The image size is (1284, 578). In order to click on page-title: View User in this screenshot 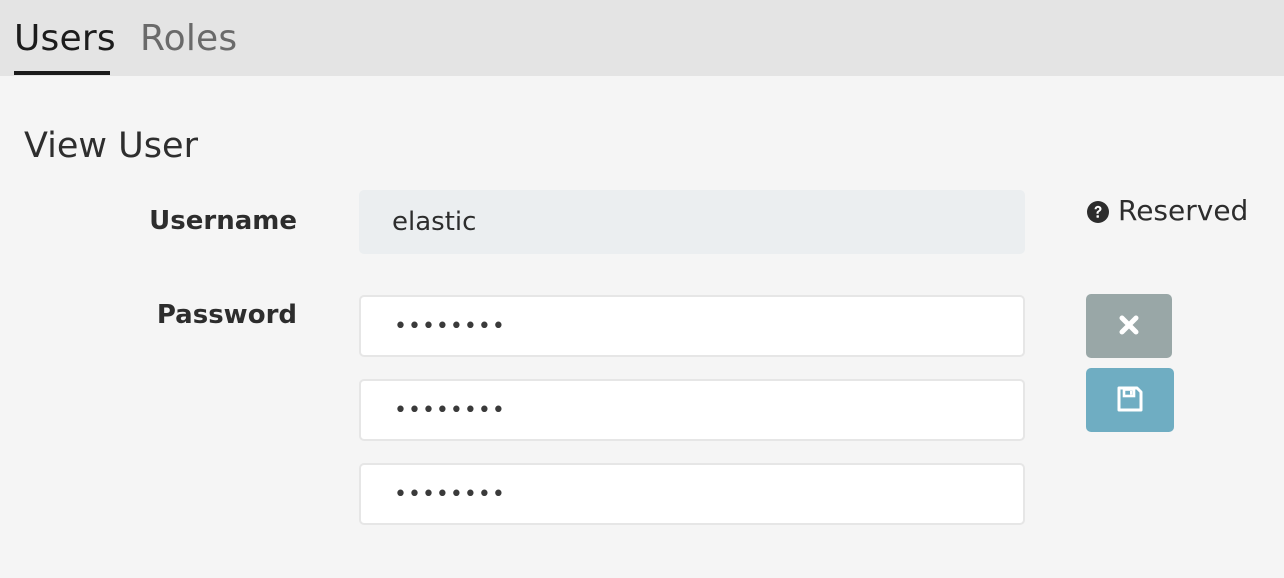, I will do `click(111, 146)`.